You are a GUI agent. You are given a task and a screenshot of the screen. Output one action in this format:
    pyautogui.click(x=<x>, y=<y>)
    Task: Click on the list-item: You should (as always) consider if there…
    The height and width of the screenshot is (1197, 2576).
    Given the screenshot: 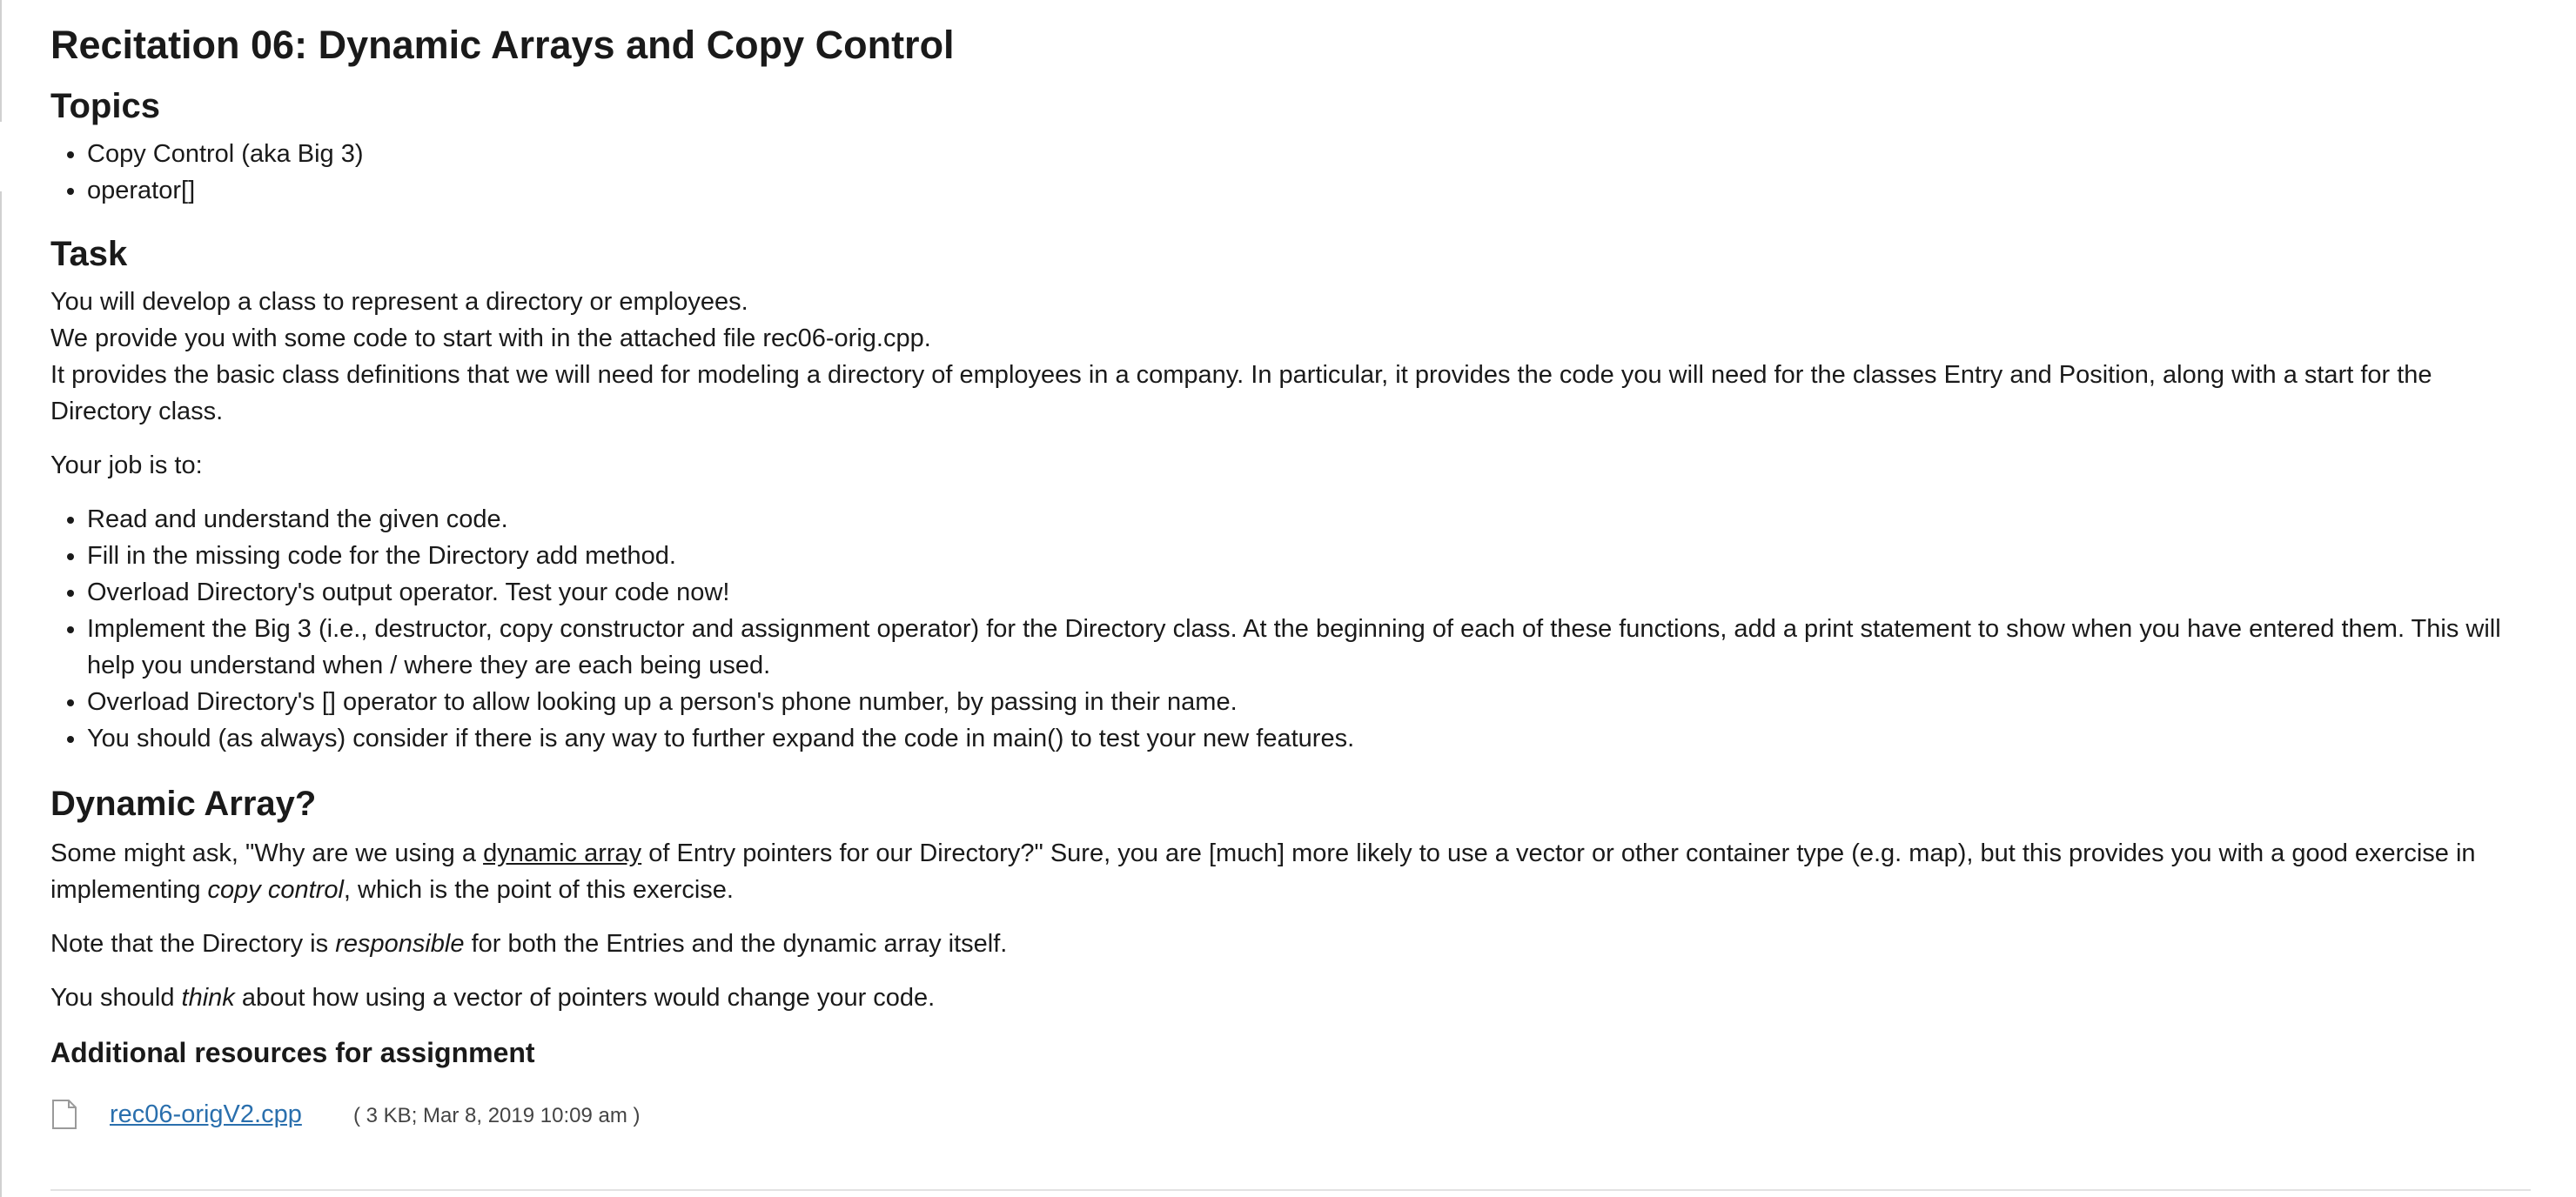 What is the action you would take?
    pyautogui.click(x=1309, y=738)
    